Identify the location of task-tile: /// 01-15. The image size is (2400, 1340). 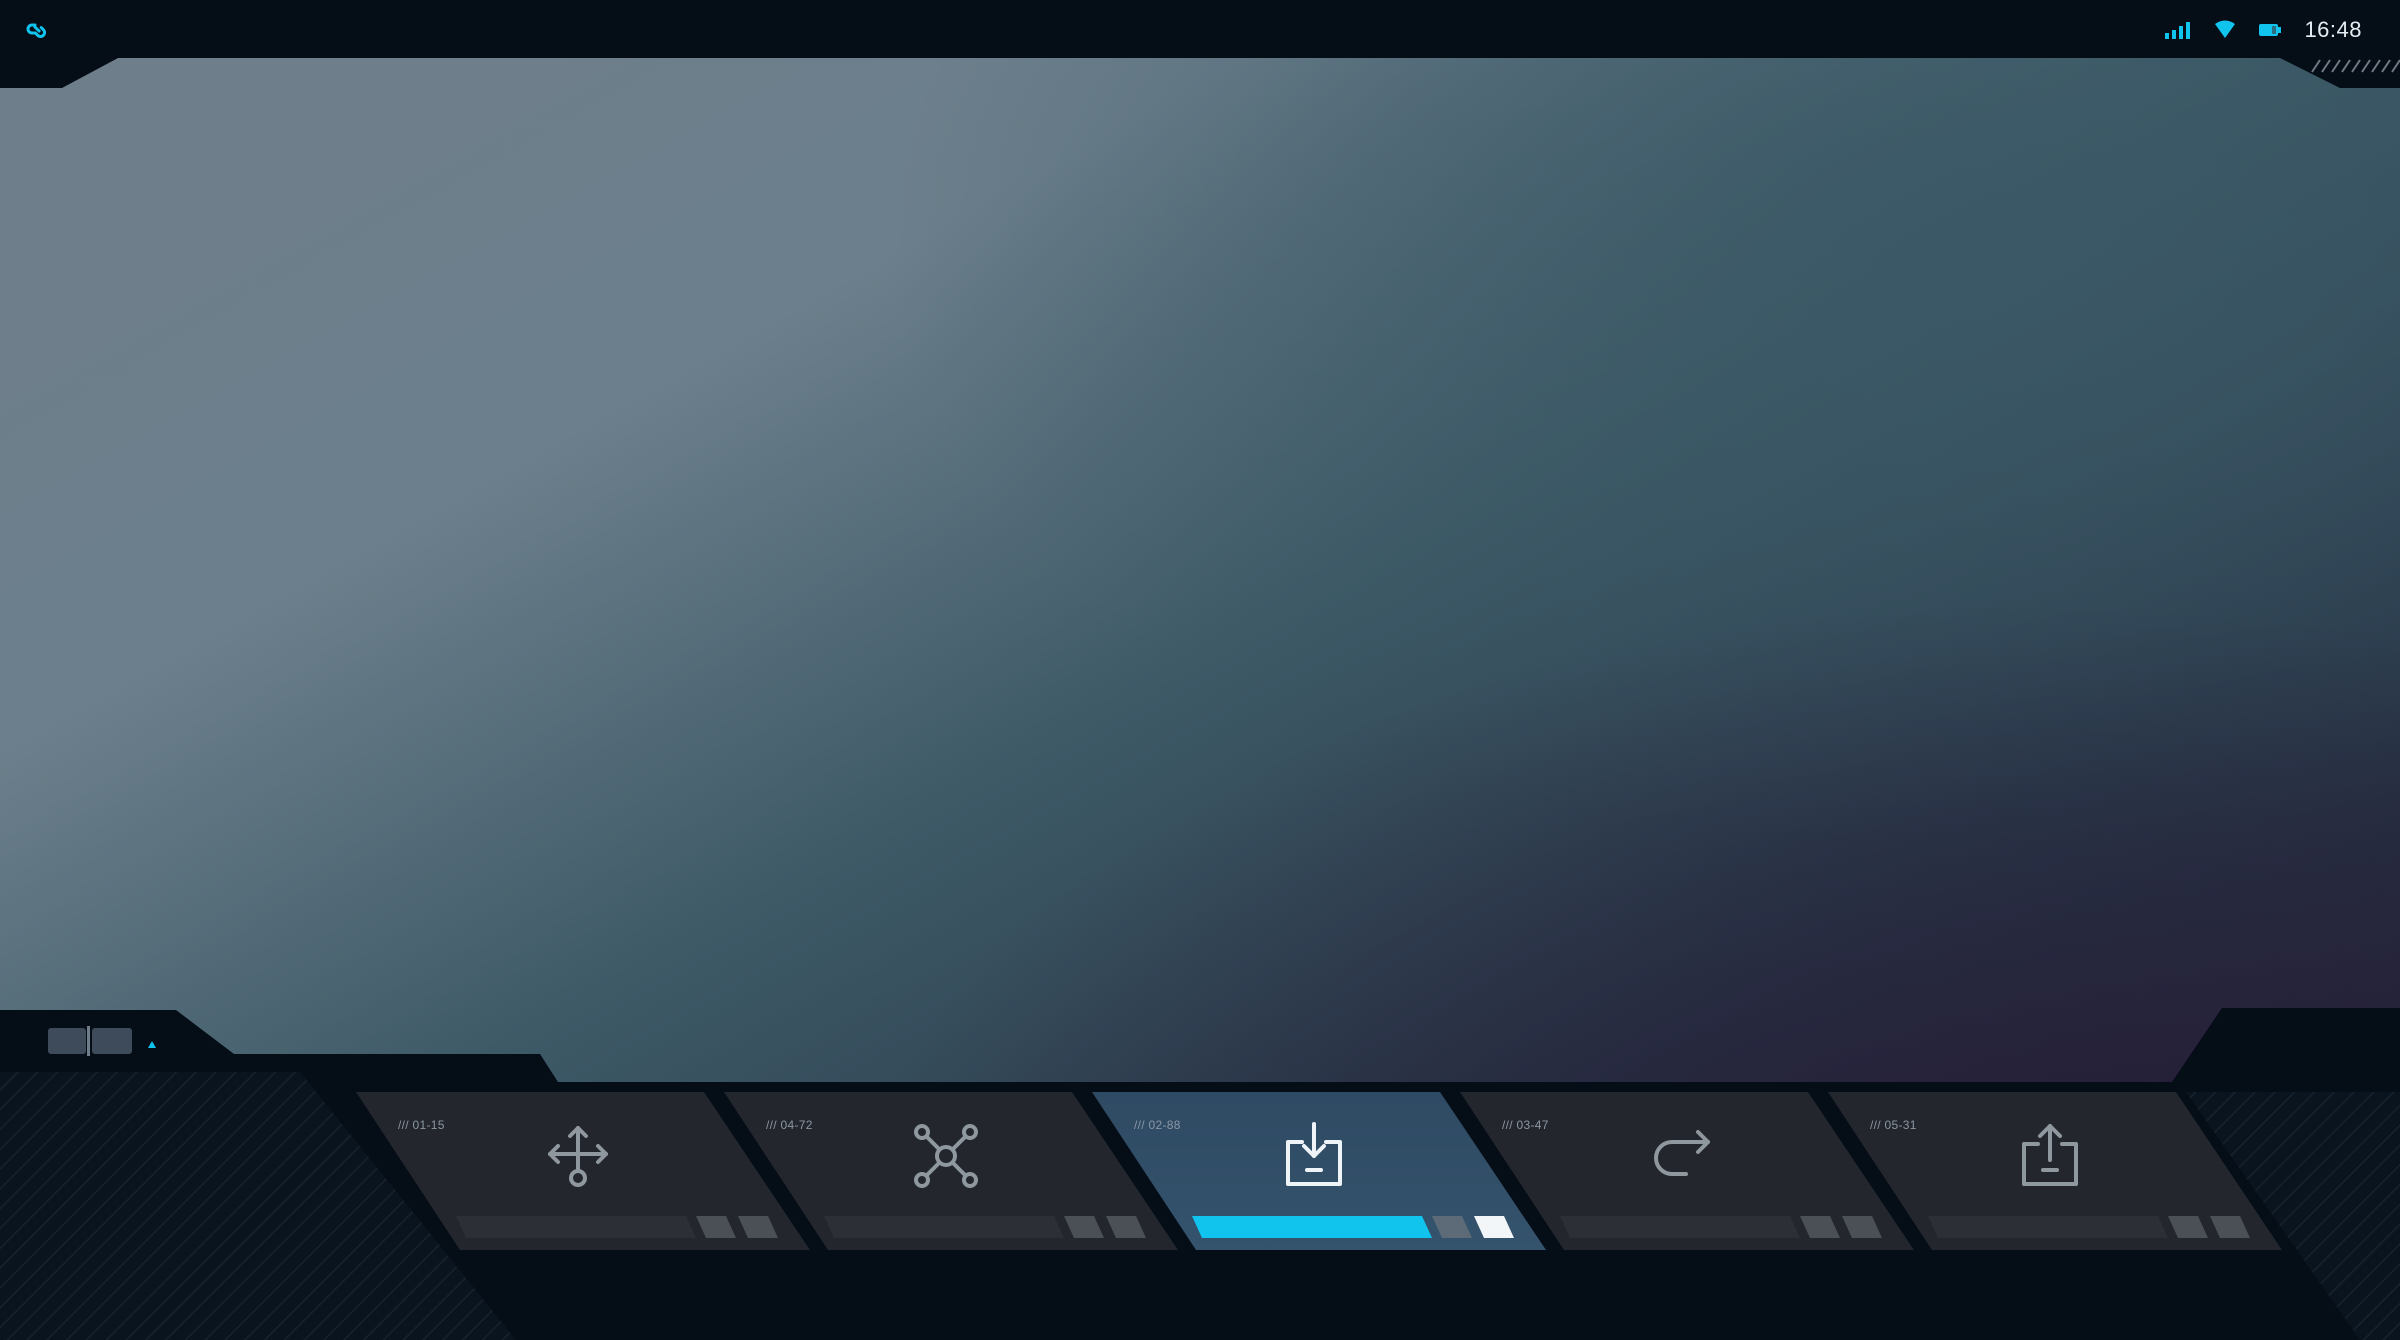
(583, 1172).